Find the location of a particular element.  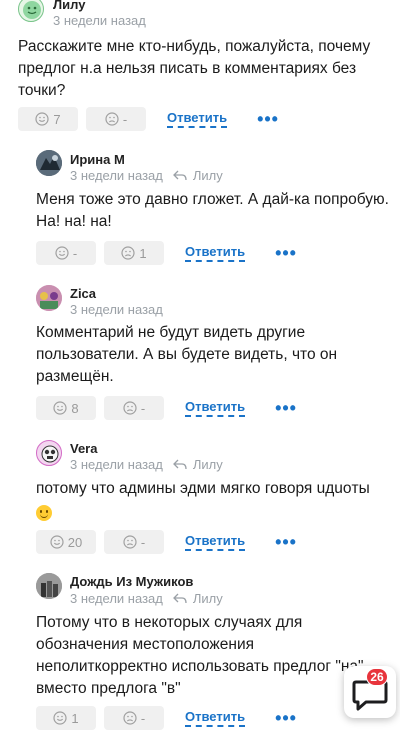

like-button: - is located at coordinates (66, 253).